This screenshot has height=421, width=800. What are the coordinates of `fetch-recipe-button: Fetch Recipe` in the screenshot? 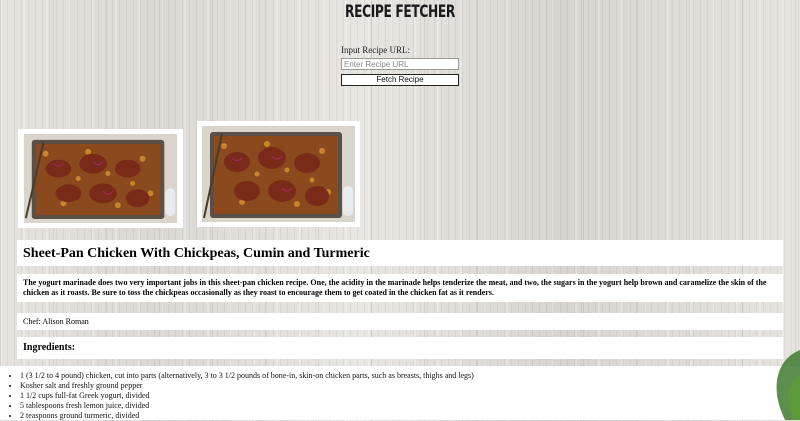 It's located at (400, 80).